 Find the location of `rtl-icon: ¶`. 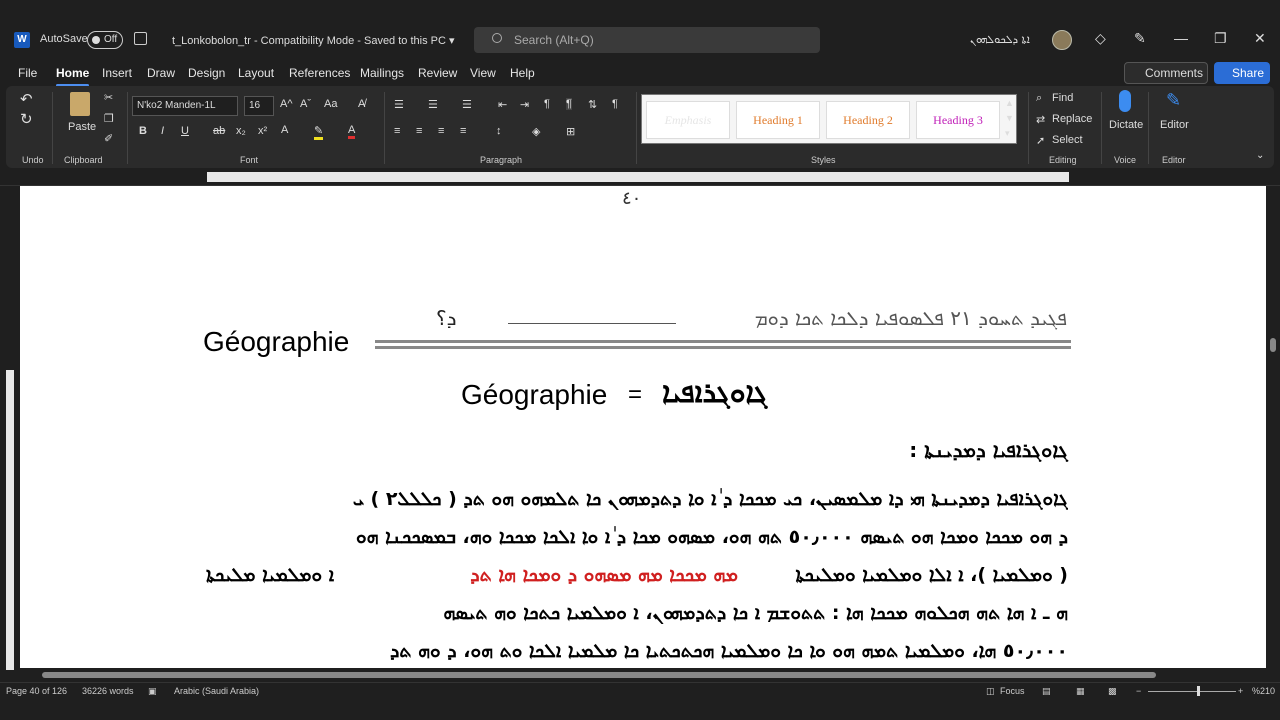

rtl-icon: ¶ is located at coordinates (569, 104).